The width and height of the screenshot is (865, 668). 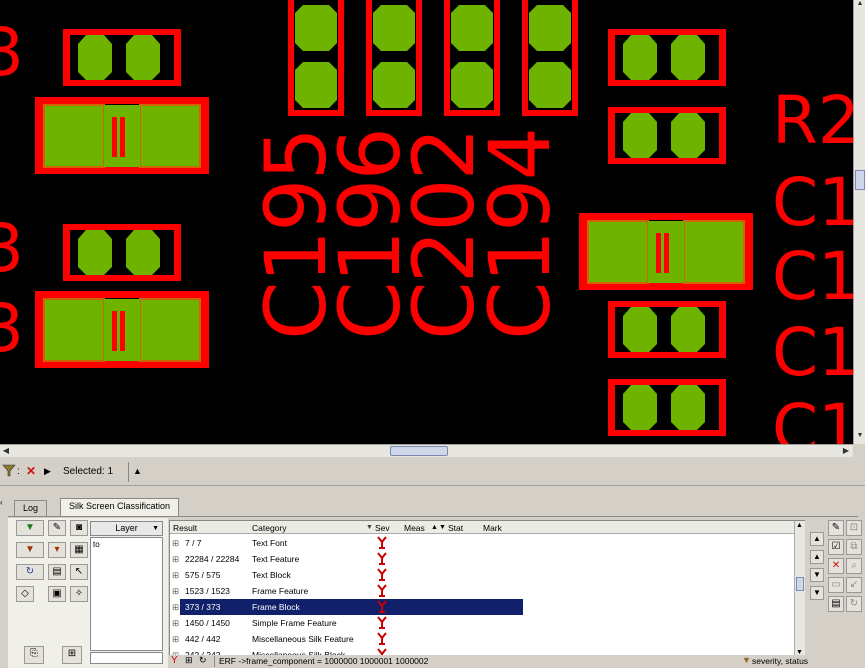 I want to click on horizontal-scrollbar: ◀ ▶, so click(x=426, y=450).